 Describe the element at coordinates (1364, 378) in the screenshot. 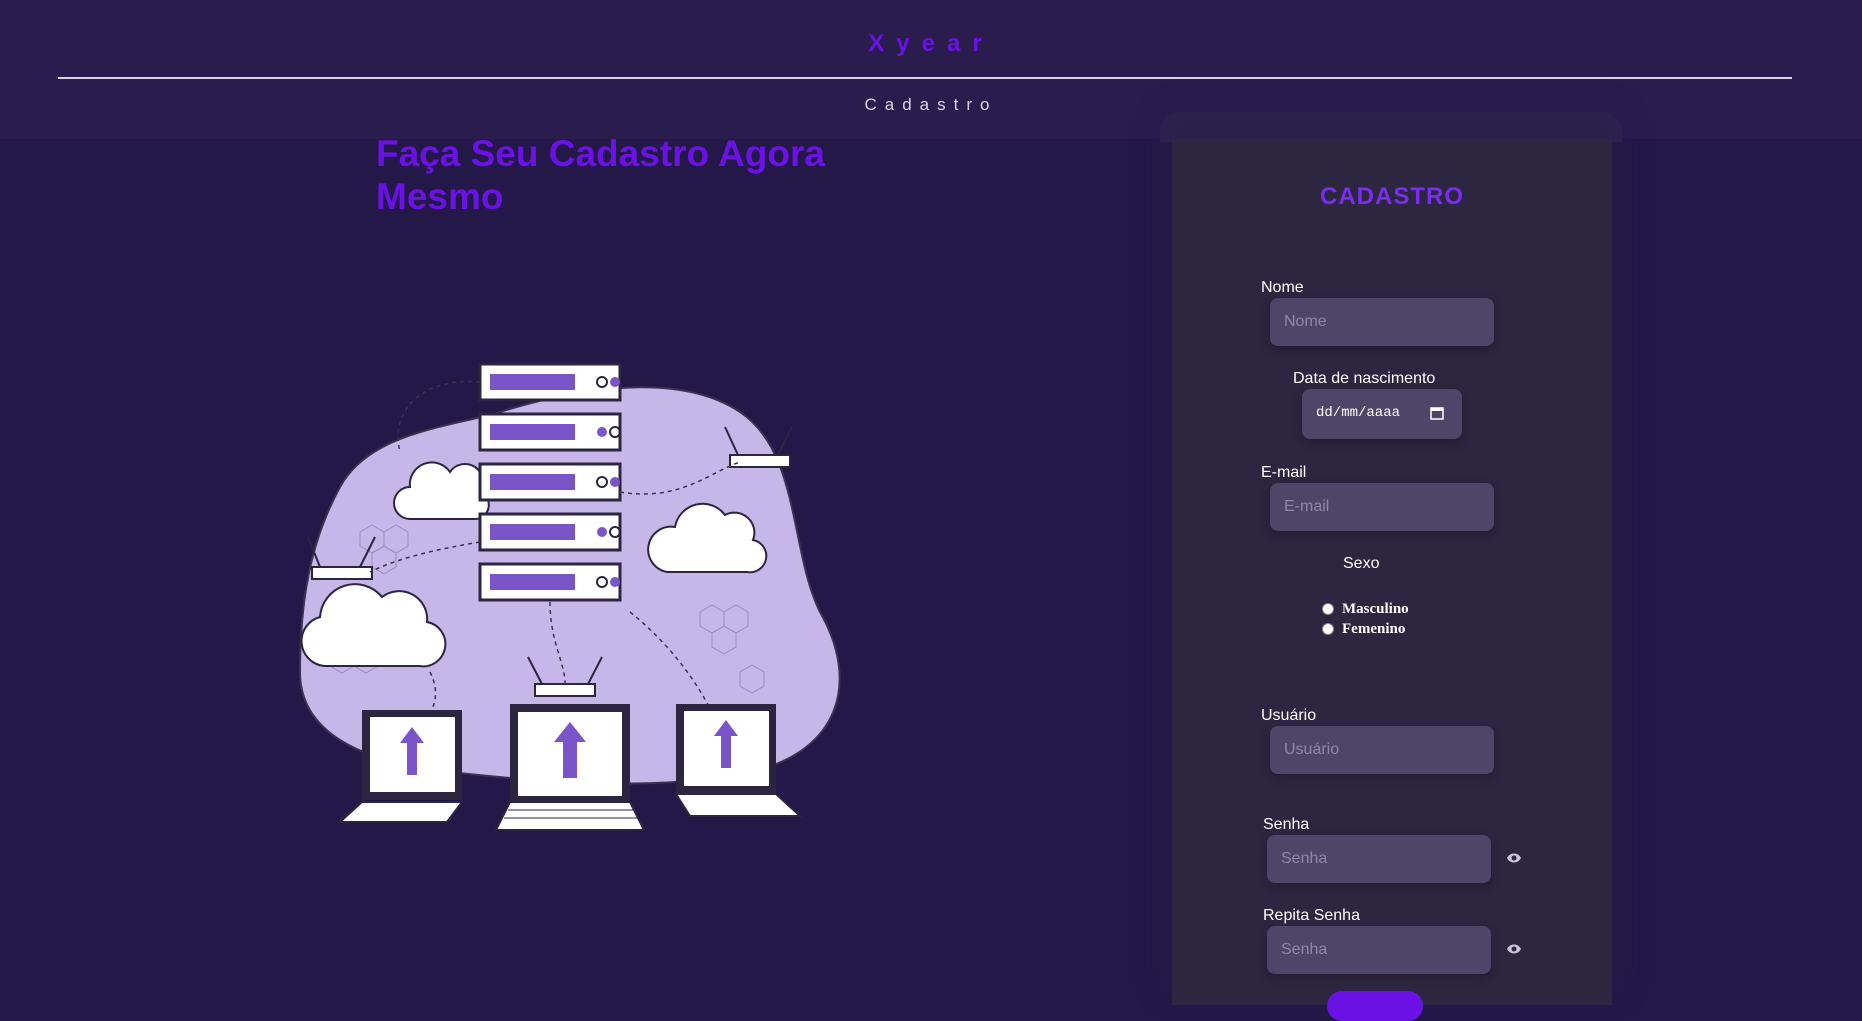

I see `birth-label: Data de nascimento` at that location.